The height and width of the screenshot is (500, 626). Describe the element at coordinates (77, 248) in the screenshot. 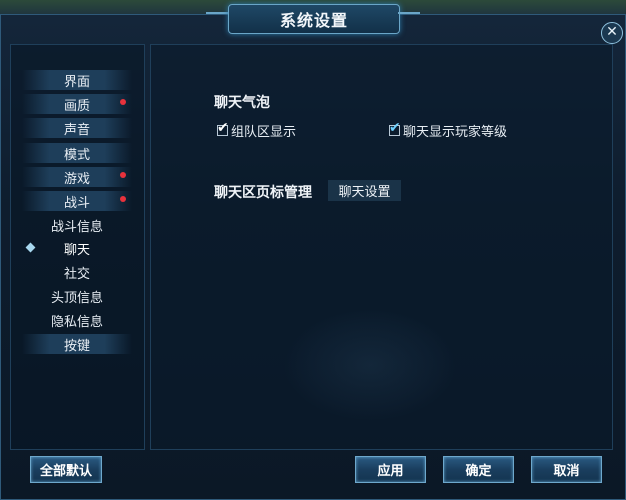

I see `sidebar-item-chat: 聊天` at that location.